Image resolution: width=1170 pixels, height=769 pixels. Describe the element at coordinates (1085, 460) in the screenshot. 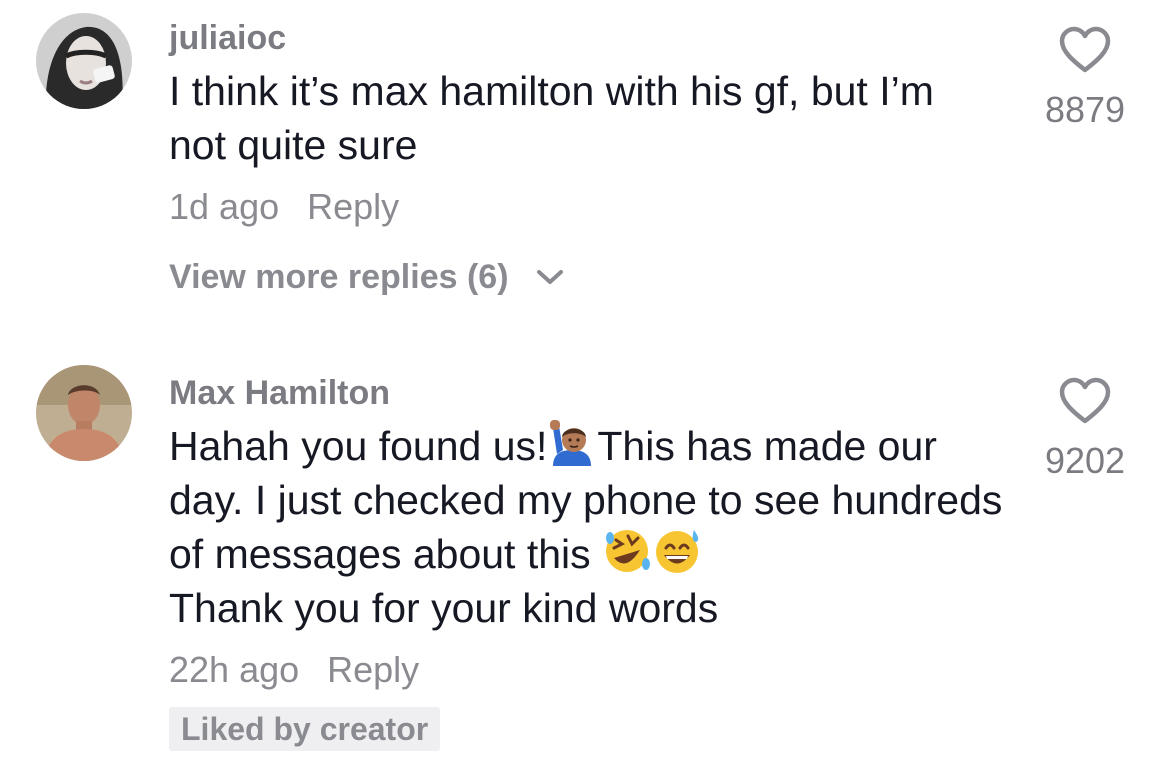

I see `like-count: 9202` at that location.